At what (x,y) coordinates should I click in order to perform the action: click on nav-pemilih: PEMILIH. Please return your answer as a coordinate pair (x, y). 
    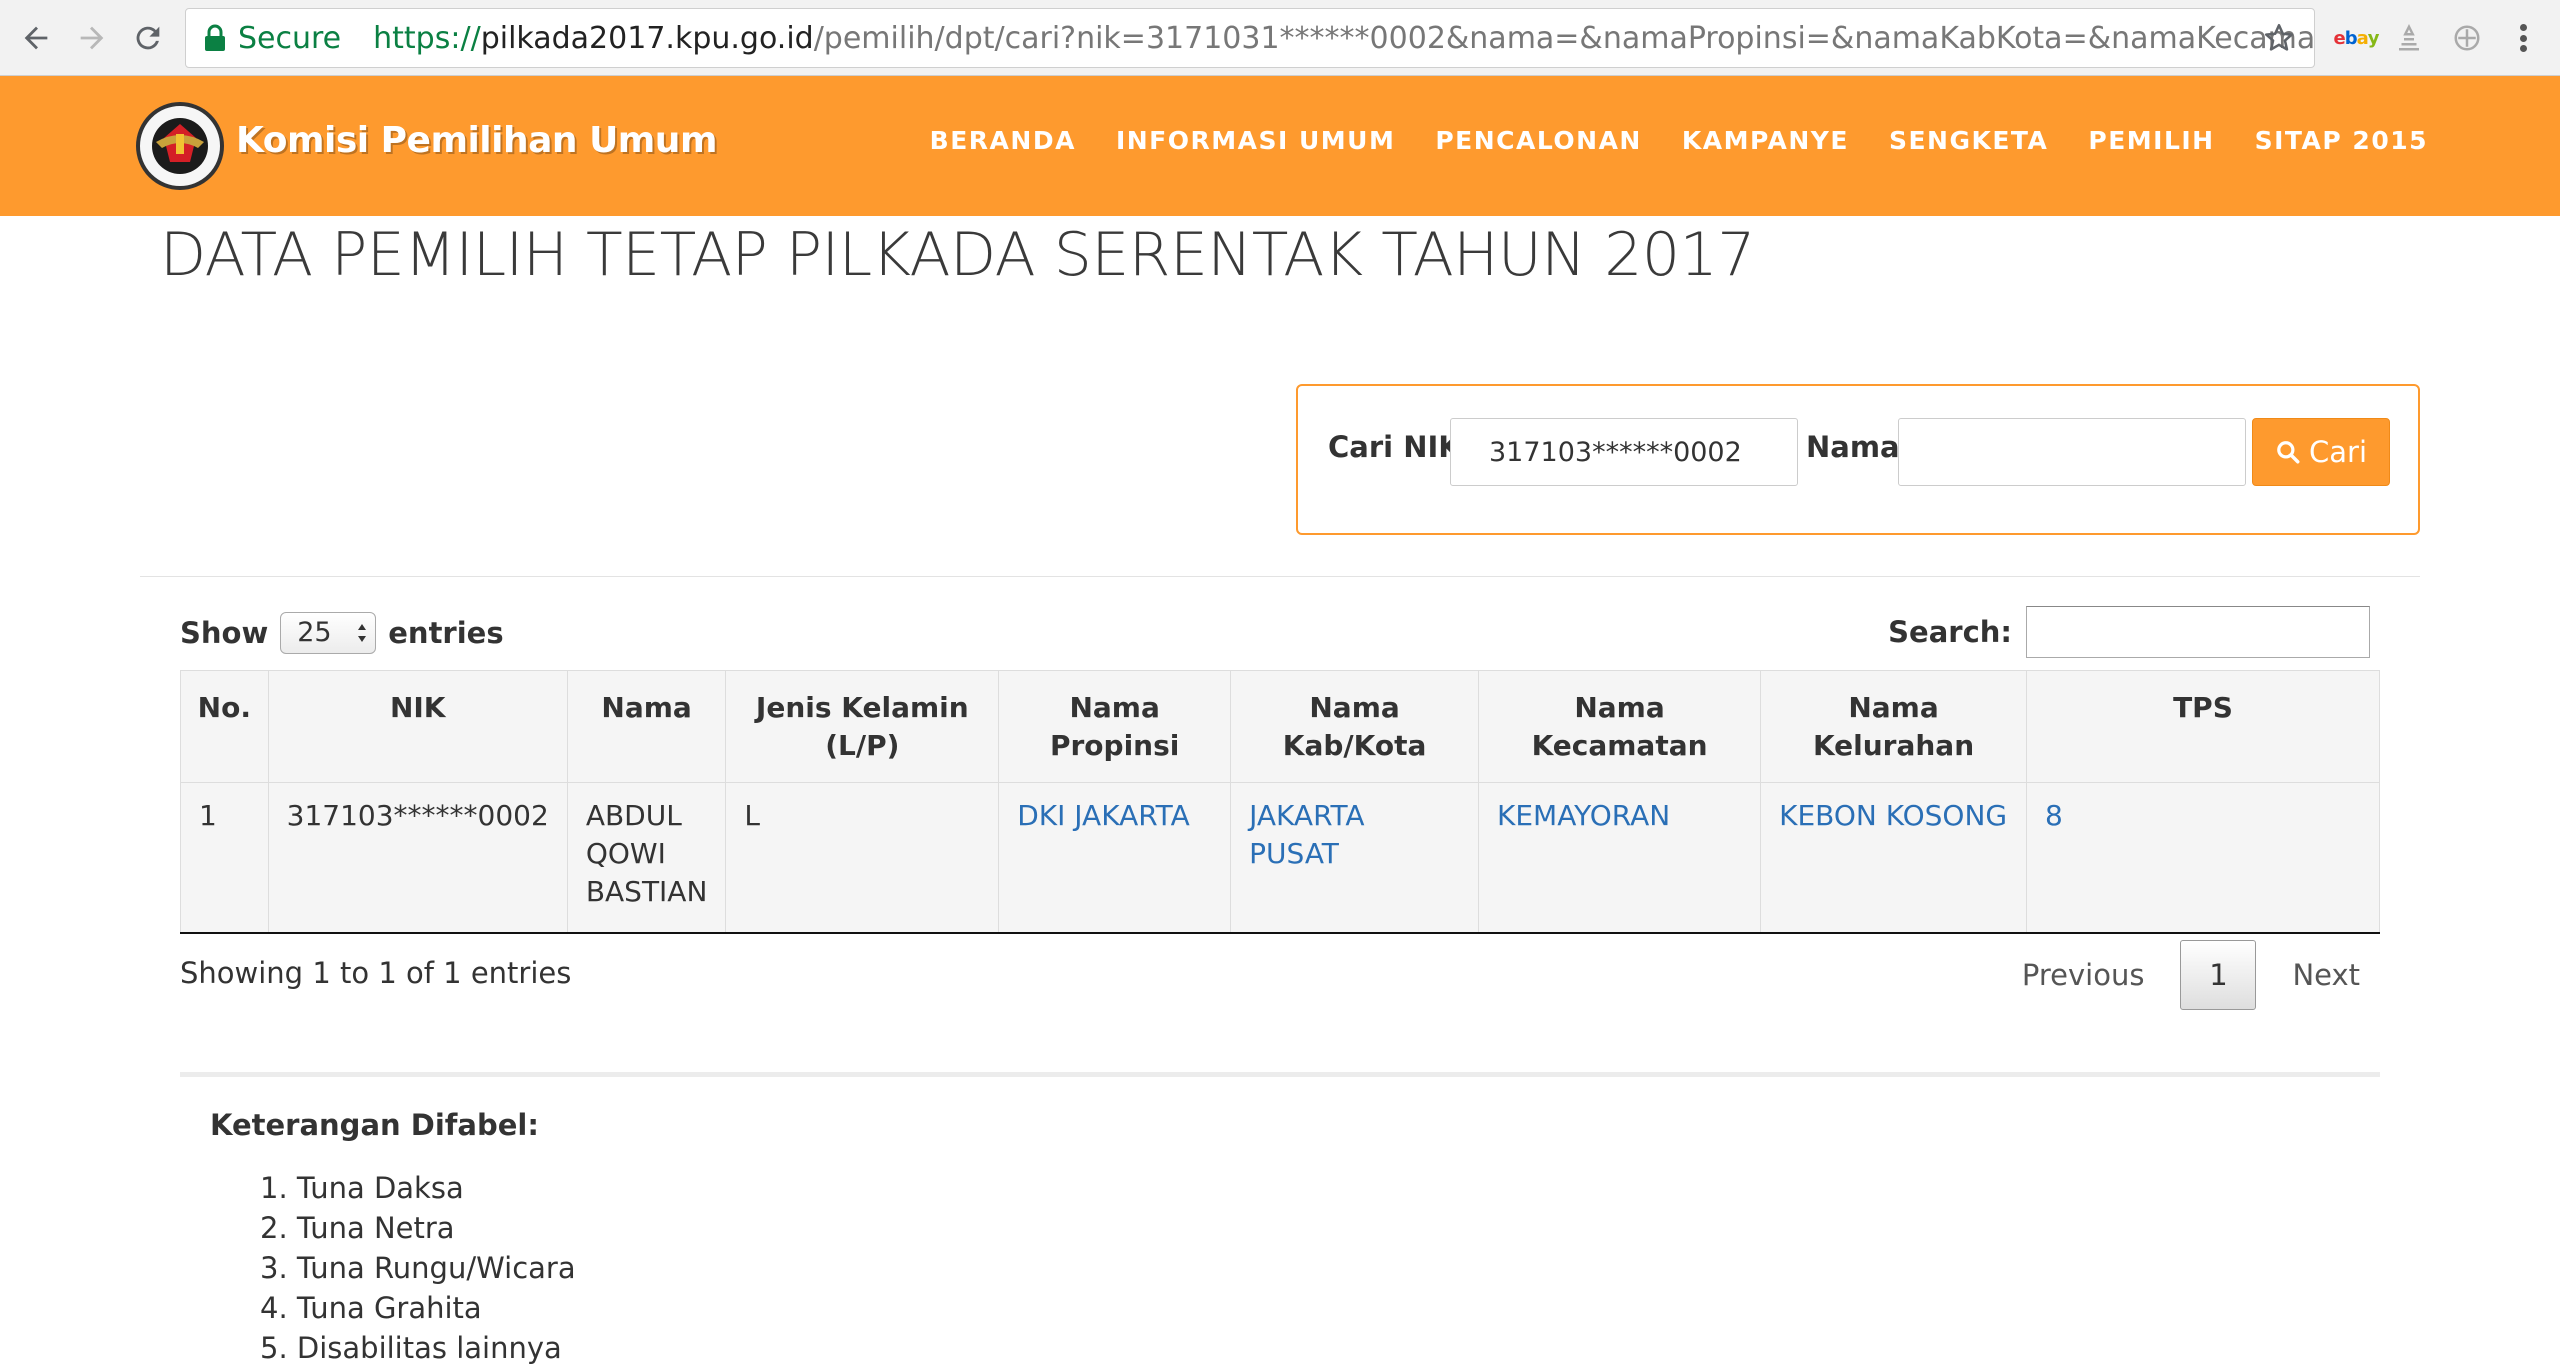
    Looking at the image, I should click on (2151, 140).